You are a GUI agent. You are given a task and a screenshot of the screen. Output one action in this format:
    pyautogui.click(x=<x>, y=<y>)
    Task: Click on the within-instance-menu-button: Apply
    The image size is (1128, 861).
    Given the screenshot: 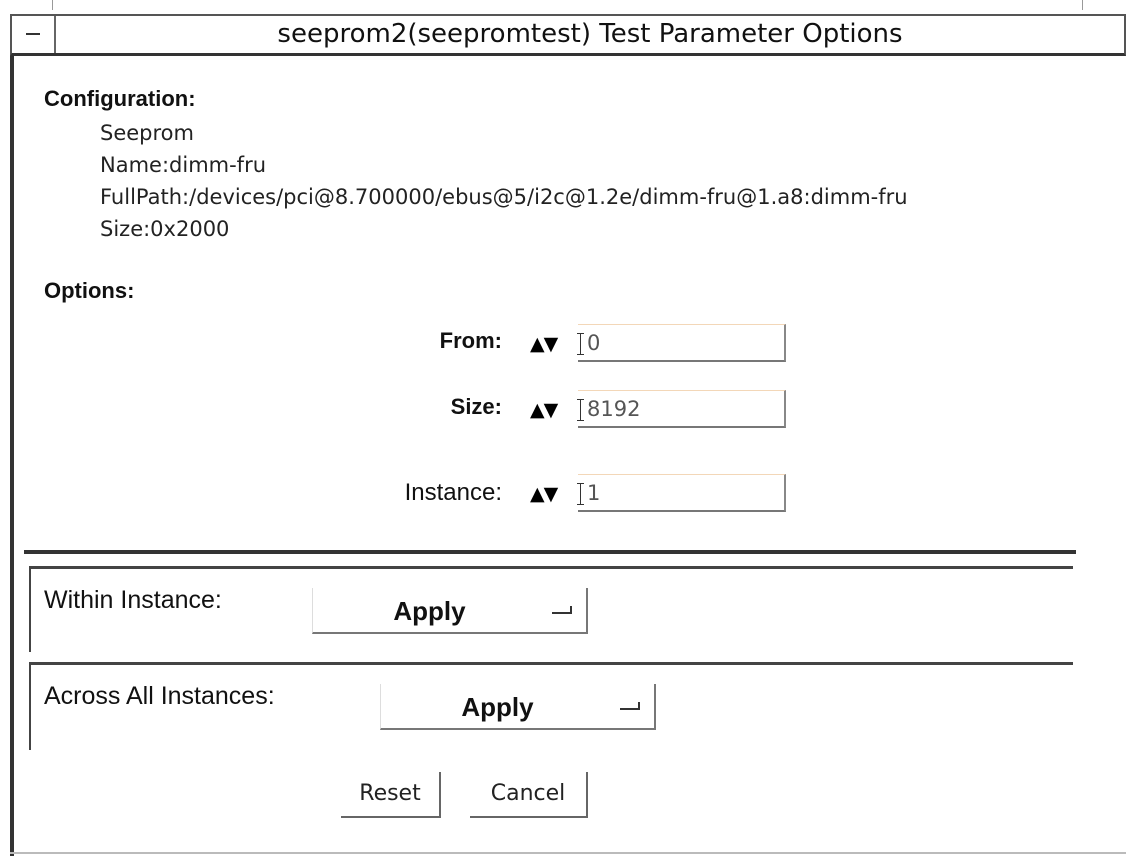 What is the action you would take?
    pyautogui.click(x=450, y=611)
    